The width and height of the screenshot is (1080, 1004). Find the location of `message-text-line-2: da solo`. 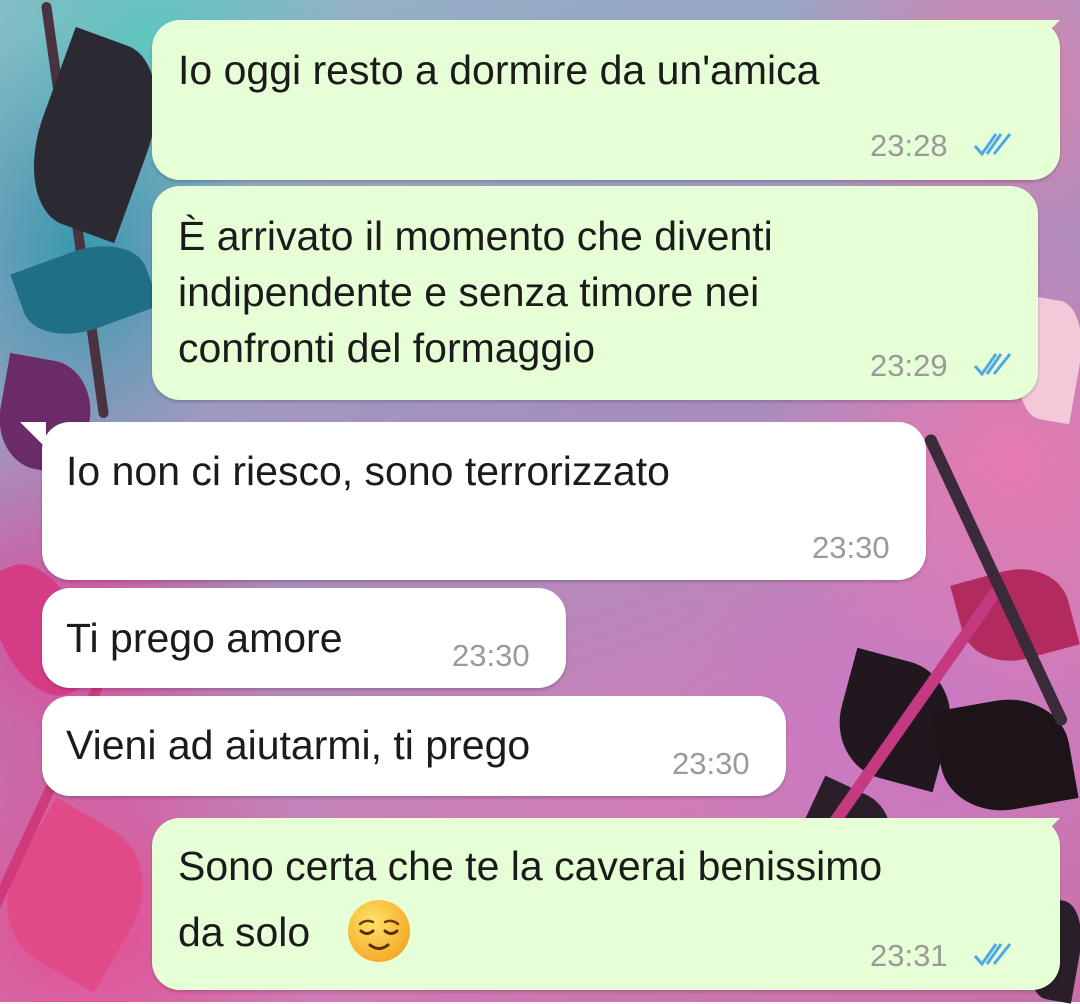

message-text-line-2: da solo is located at coordinates (244, 932).